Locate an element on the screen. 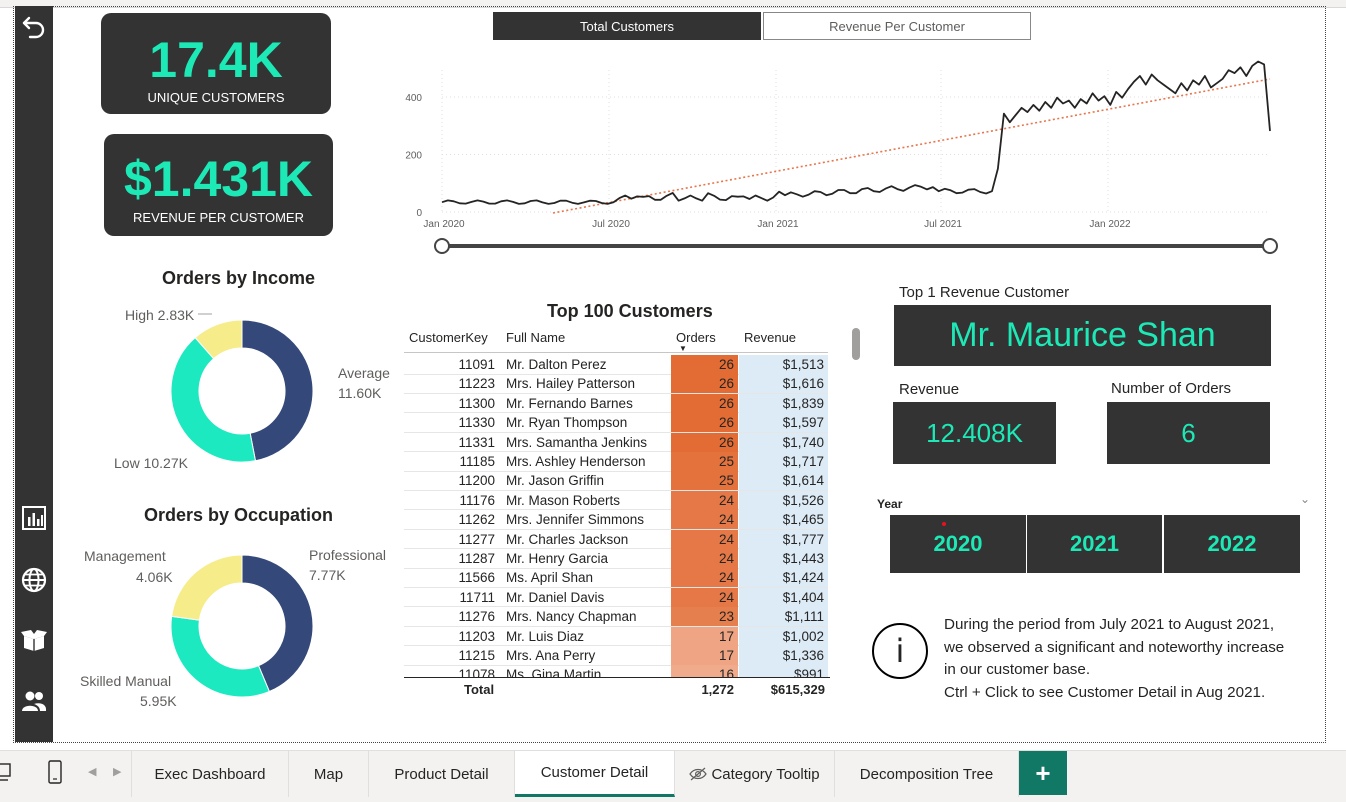 Image resolution: width=1346 pixels, height=802 pixels. occupation-skilled-value: 5.95K is located at coordinates (158, 701).